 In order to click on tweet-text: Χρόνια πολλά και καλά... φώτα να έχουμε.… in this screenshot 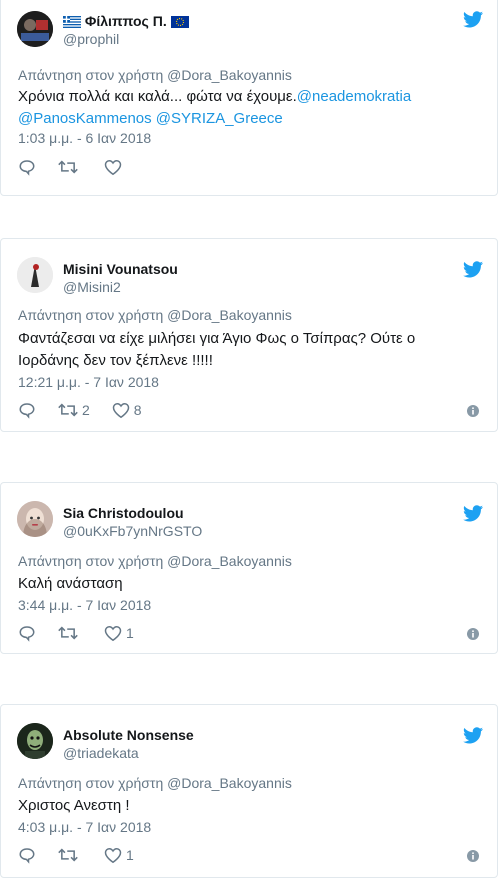, I will do `click(248, 108)`.